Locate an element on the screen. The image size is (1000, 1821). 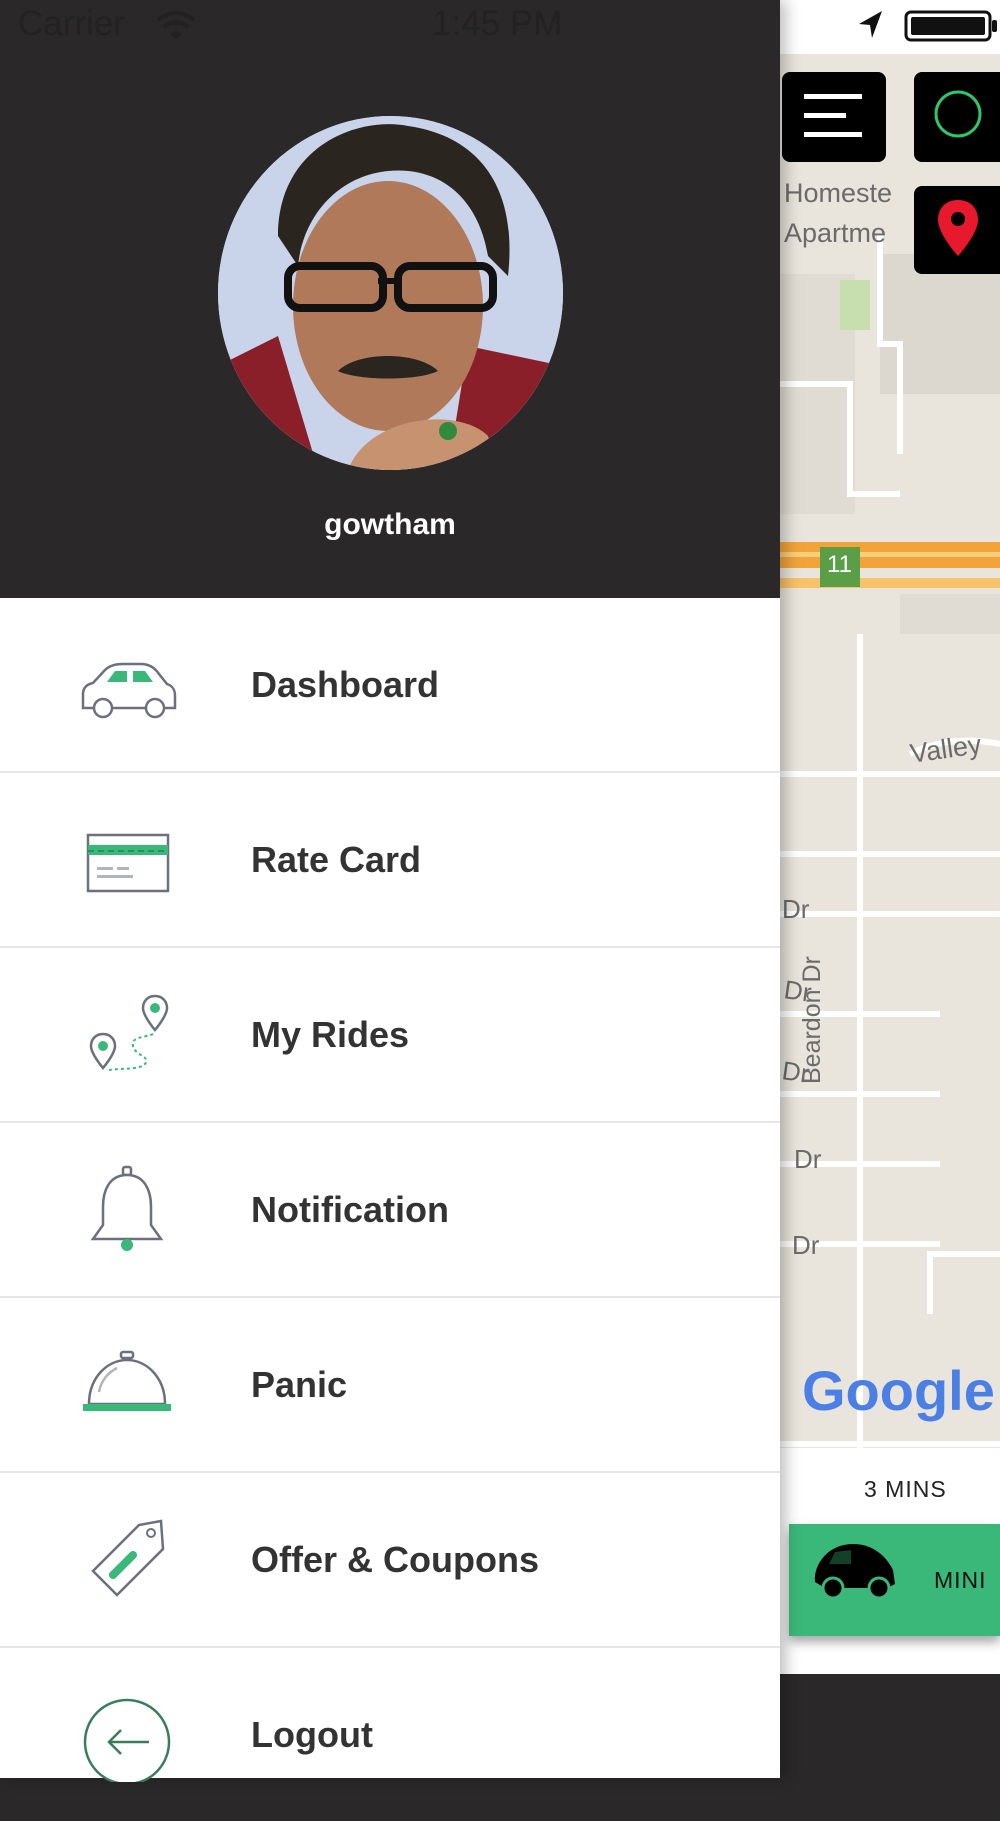
map-label-beardon: Beardon Dr is located at coordinates (812, 1020).